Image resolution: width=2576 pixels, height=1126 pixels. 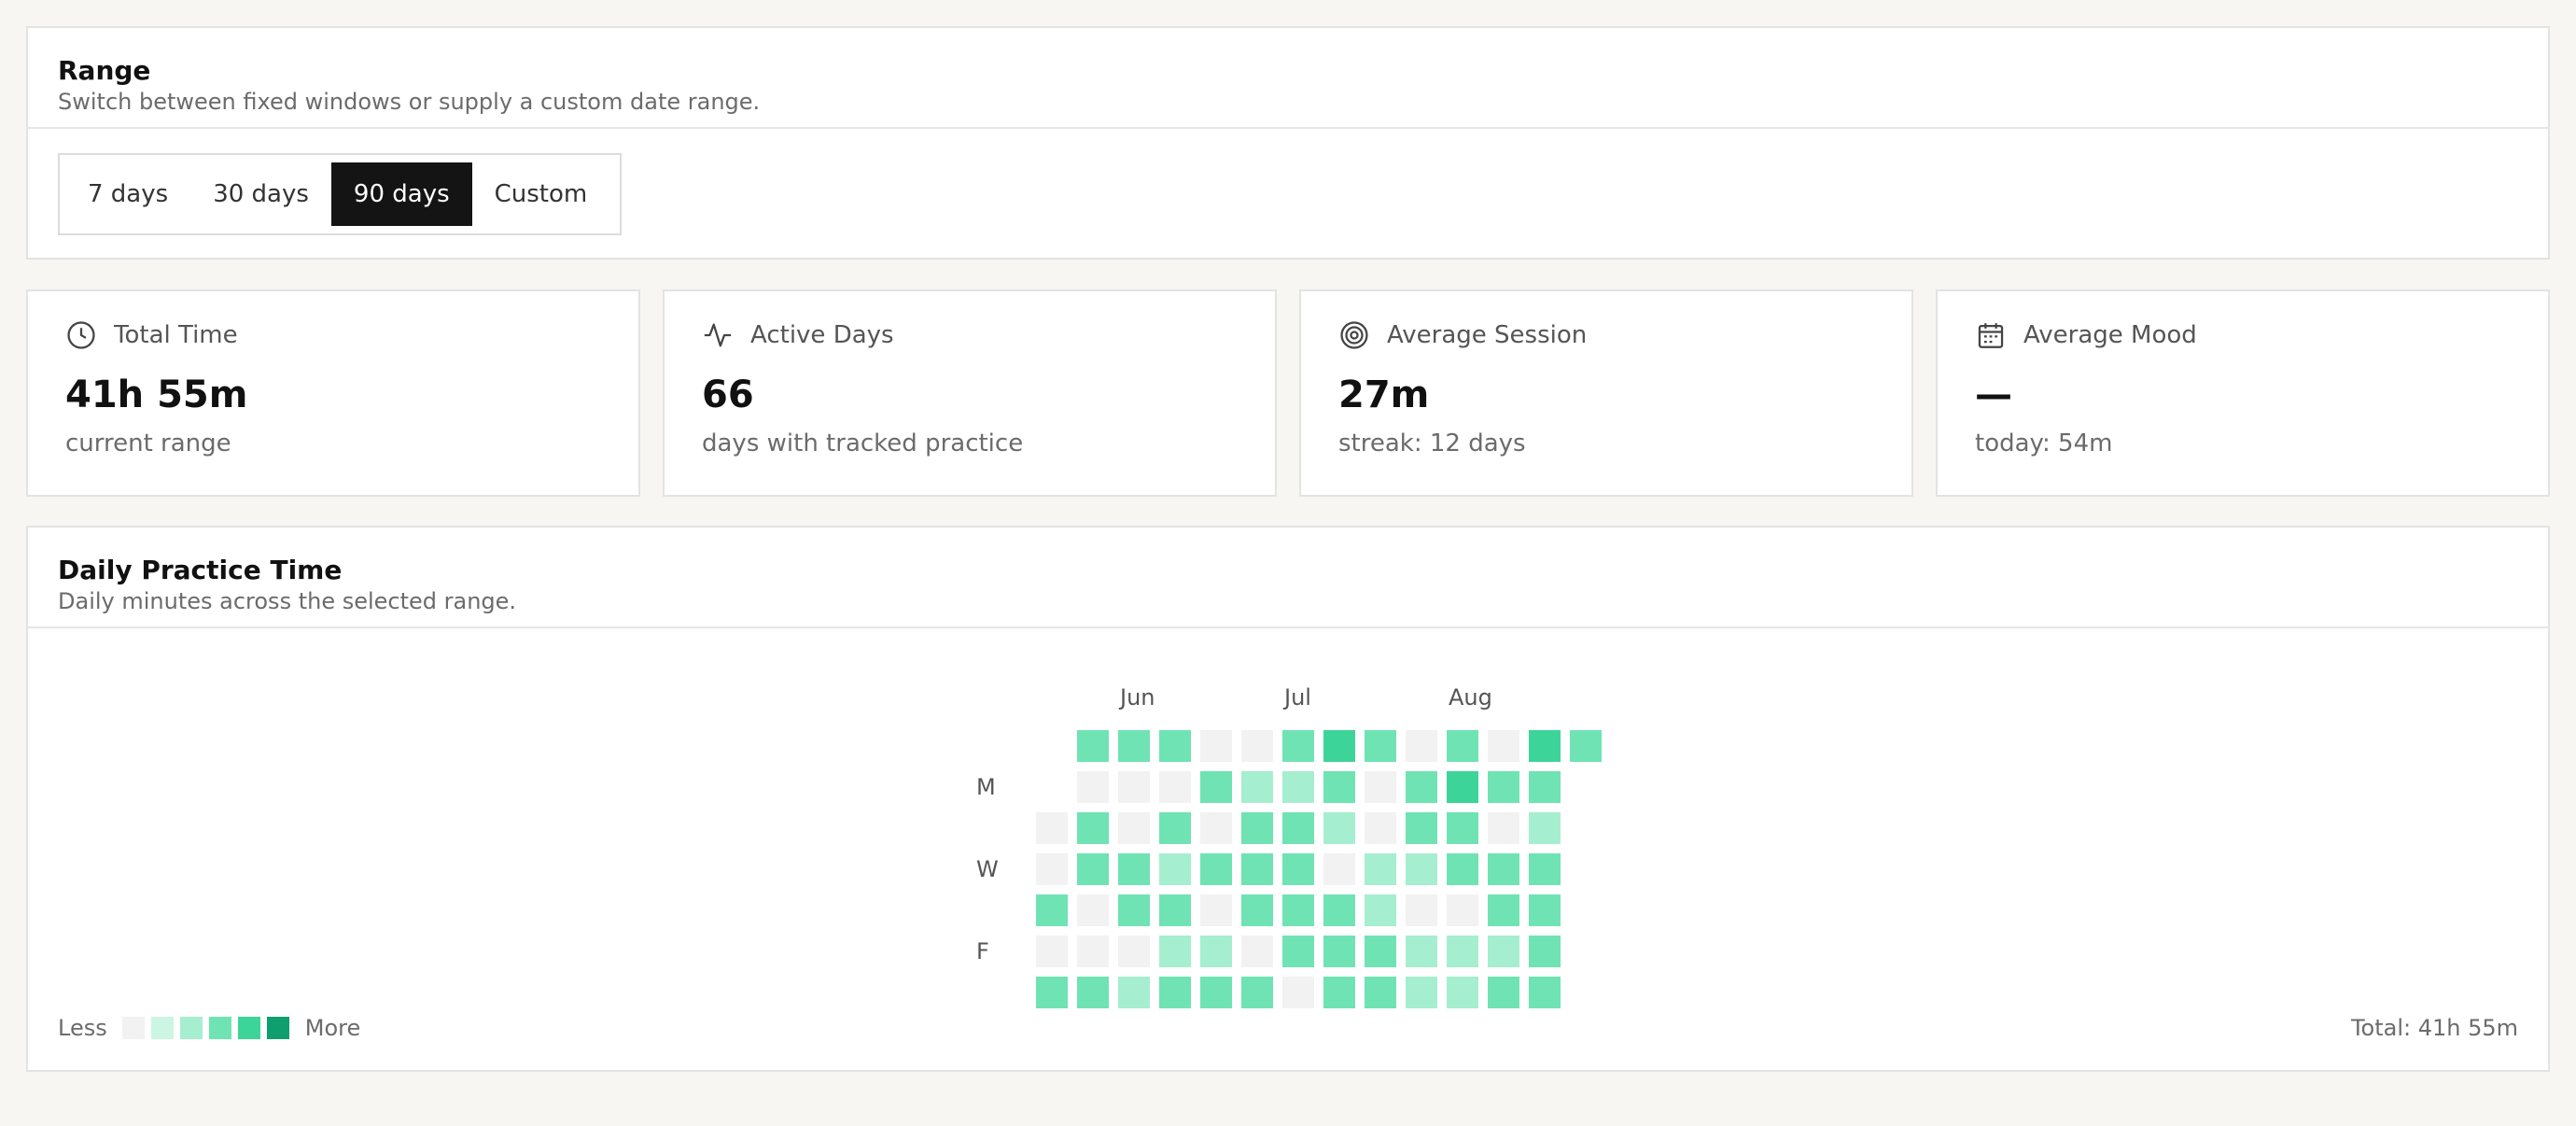 What do you see at coordinates (2110, 335) in the screenshot?
I see `stat-label: Average Mood` at bounding box center [2110, 335].